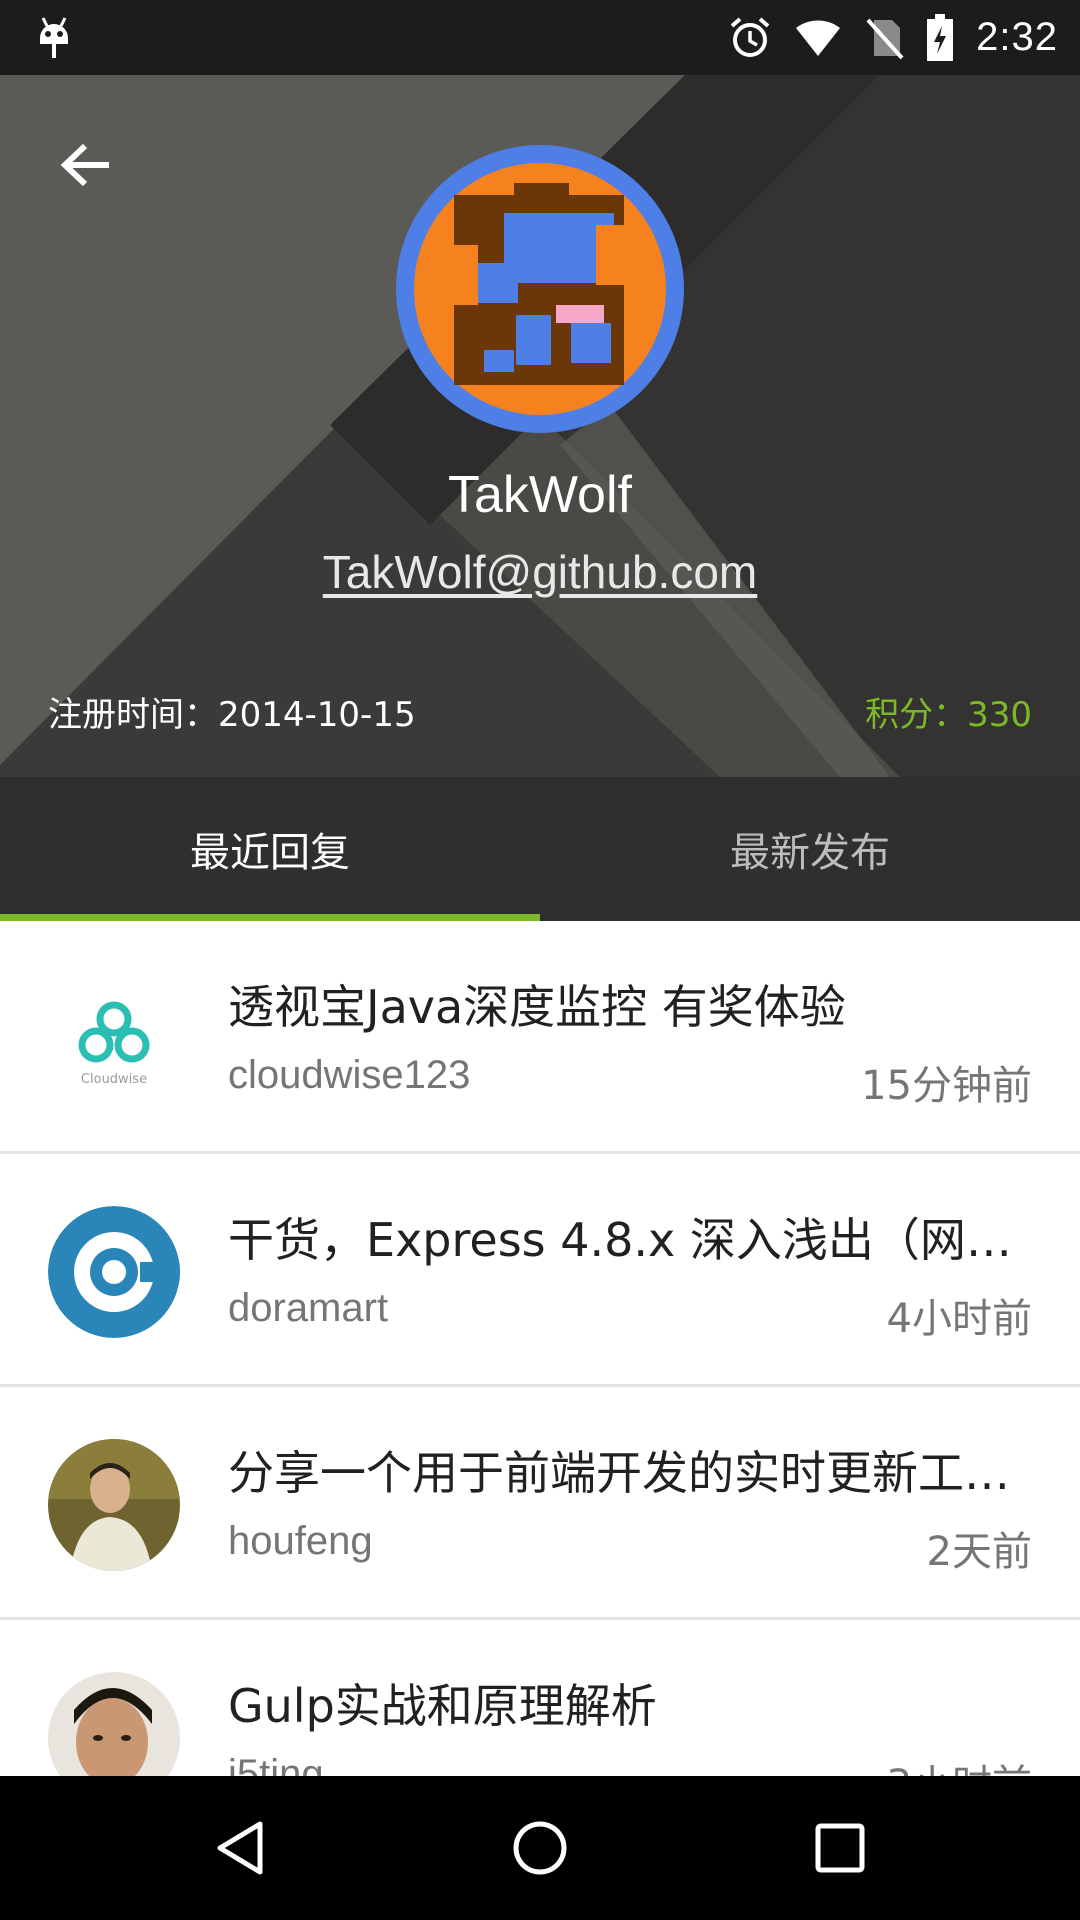 This screenshot has height=1920, width=1080. Describe the element at coordinates (232, 715) in the screenshot. I see `register-time: 注册时间：2014-10-15` at that location.